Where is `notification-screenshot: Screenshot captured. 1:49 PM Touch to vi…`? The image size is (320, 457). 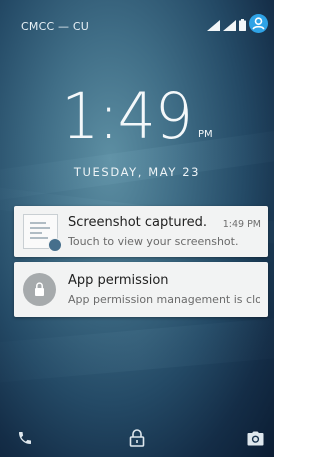 notification-screenshot: Screenshot captured. 1:49 PM Touch to vi… is located at coordinates (141, 231).